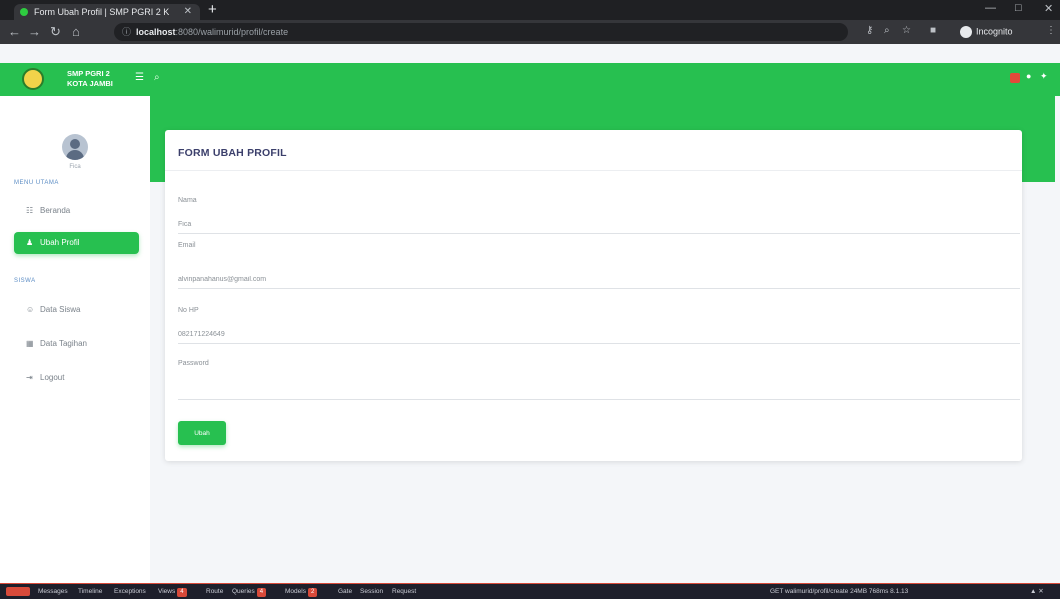  I want to click on brand-name: SMP PGRI 2 KOTA JAMBI, so click(90, 79).